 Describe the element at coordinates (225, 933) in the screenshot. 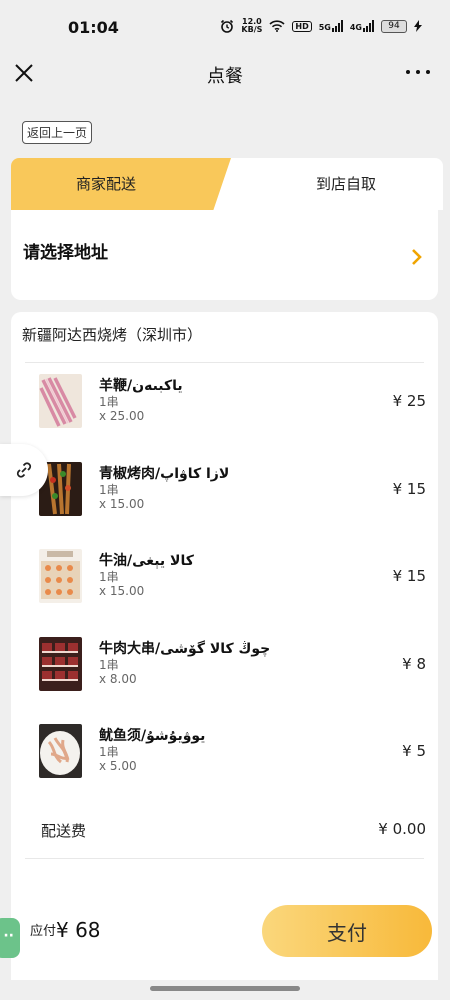

I see `payment-bar: 应付 ¥ 68 支付` at that location.